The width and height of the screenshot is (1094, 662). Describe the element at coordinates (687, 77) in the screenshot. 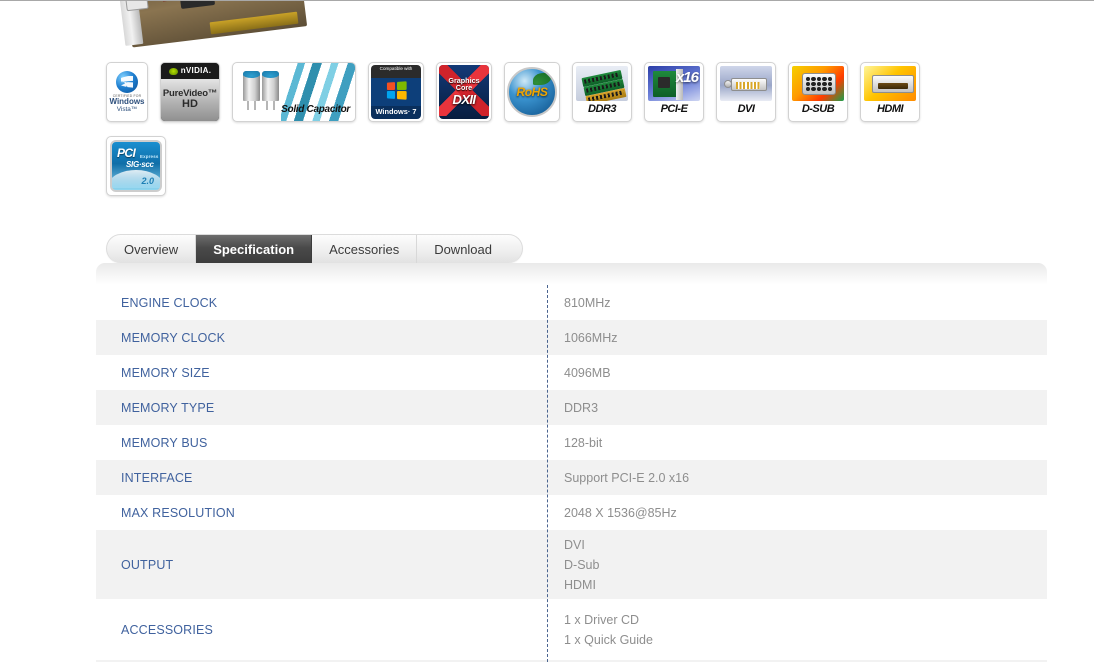

I see `pcie-x16-label: x16` at that location.